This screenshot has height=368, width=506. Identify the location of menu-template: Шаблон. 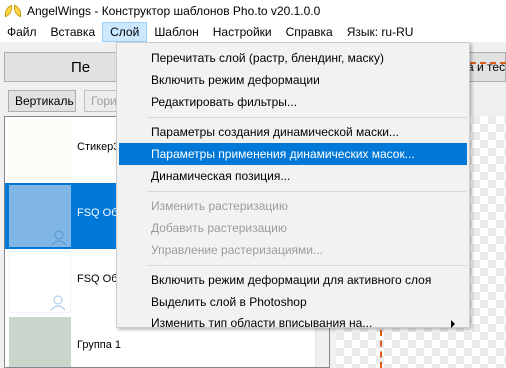
(176, 32).